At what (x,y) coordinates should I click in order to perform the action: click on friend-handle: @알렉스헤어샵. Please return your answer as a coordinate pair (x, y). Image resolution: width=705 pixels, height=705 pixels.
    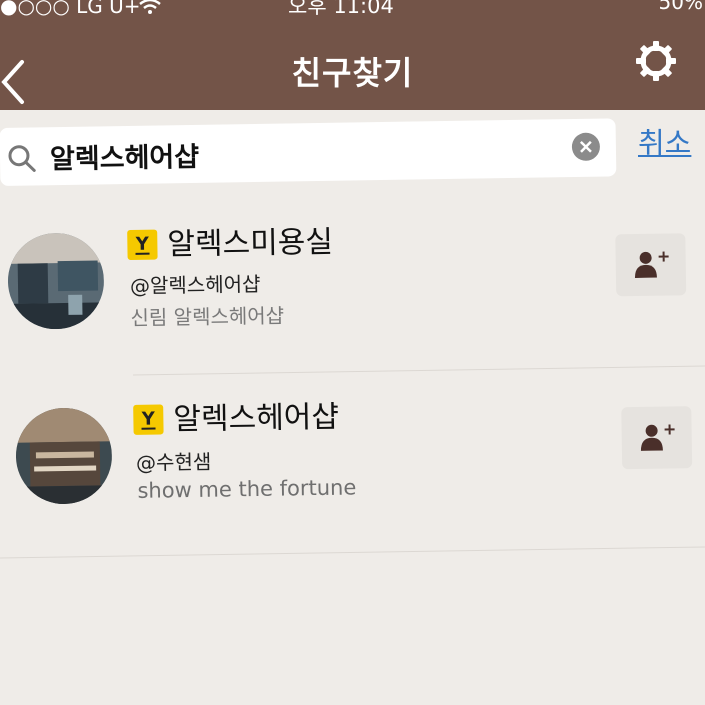
    Looking at the image, I should click on (195, 284).